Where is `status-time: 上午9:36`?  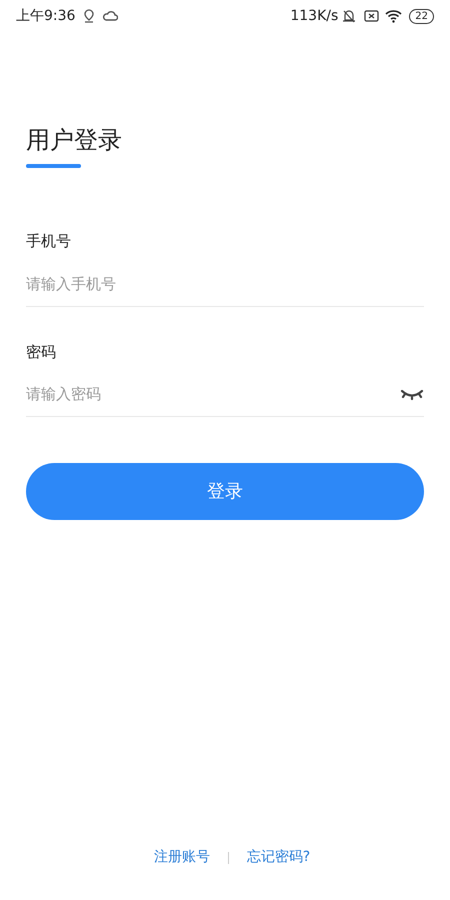 status-time: 上午9:36 is located at coordinates (46, 16).